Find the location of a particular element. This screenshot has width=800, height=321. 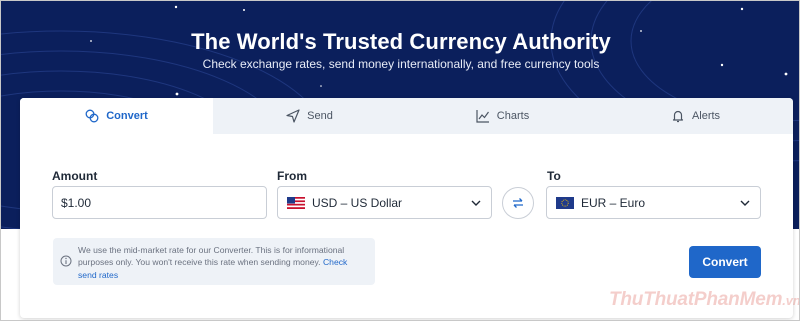

eu-flag-icon is located at coordinates (565, 202).